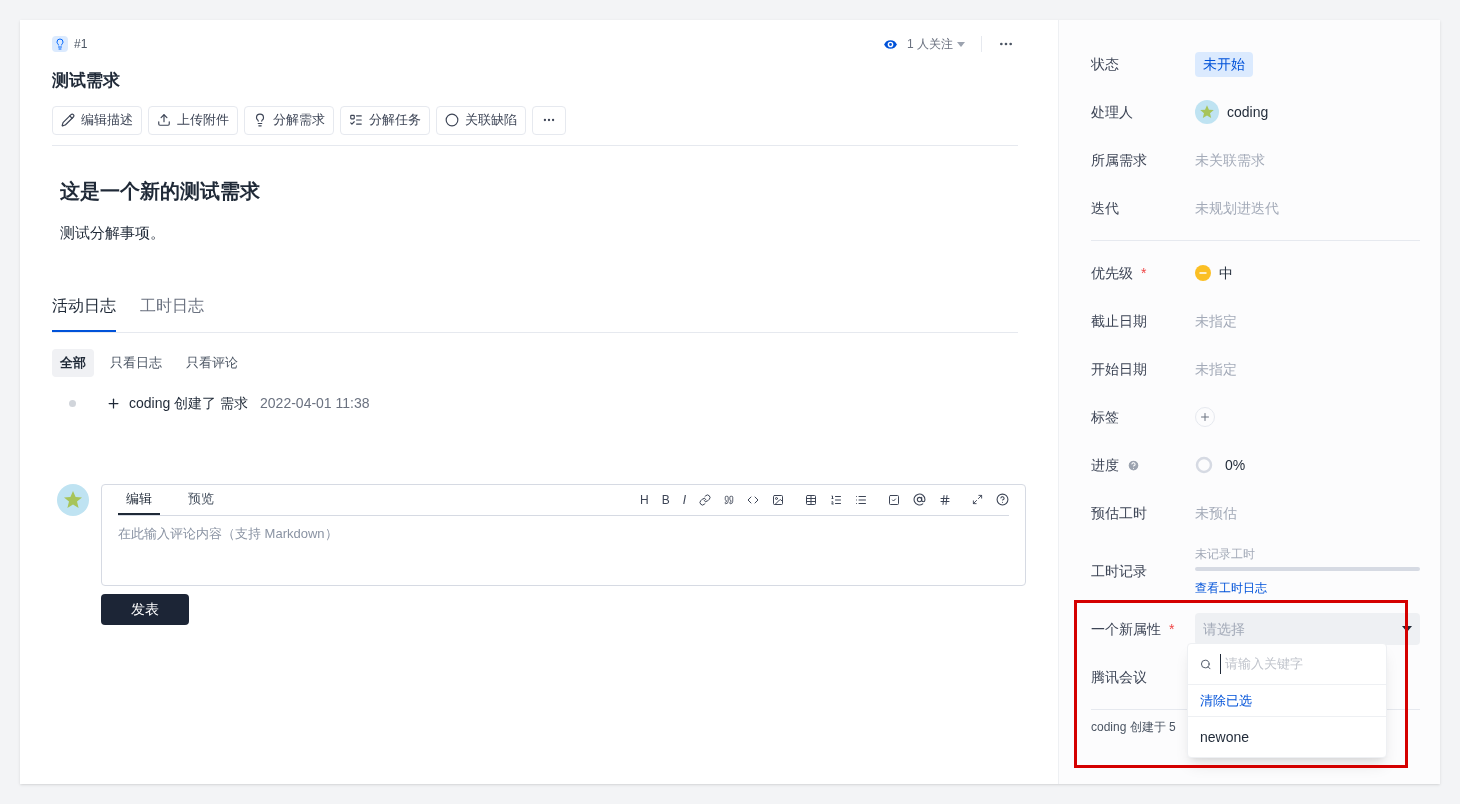 This screenshot has height=804, width=1460. I want to click on table-icon, so click(811, 499).